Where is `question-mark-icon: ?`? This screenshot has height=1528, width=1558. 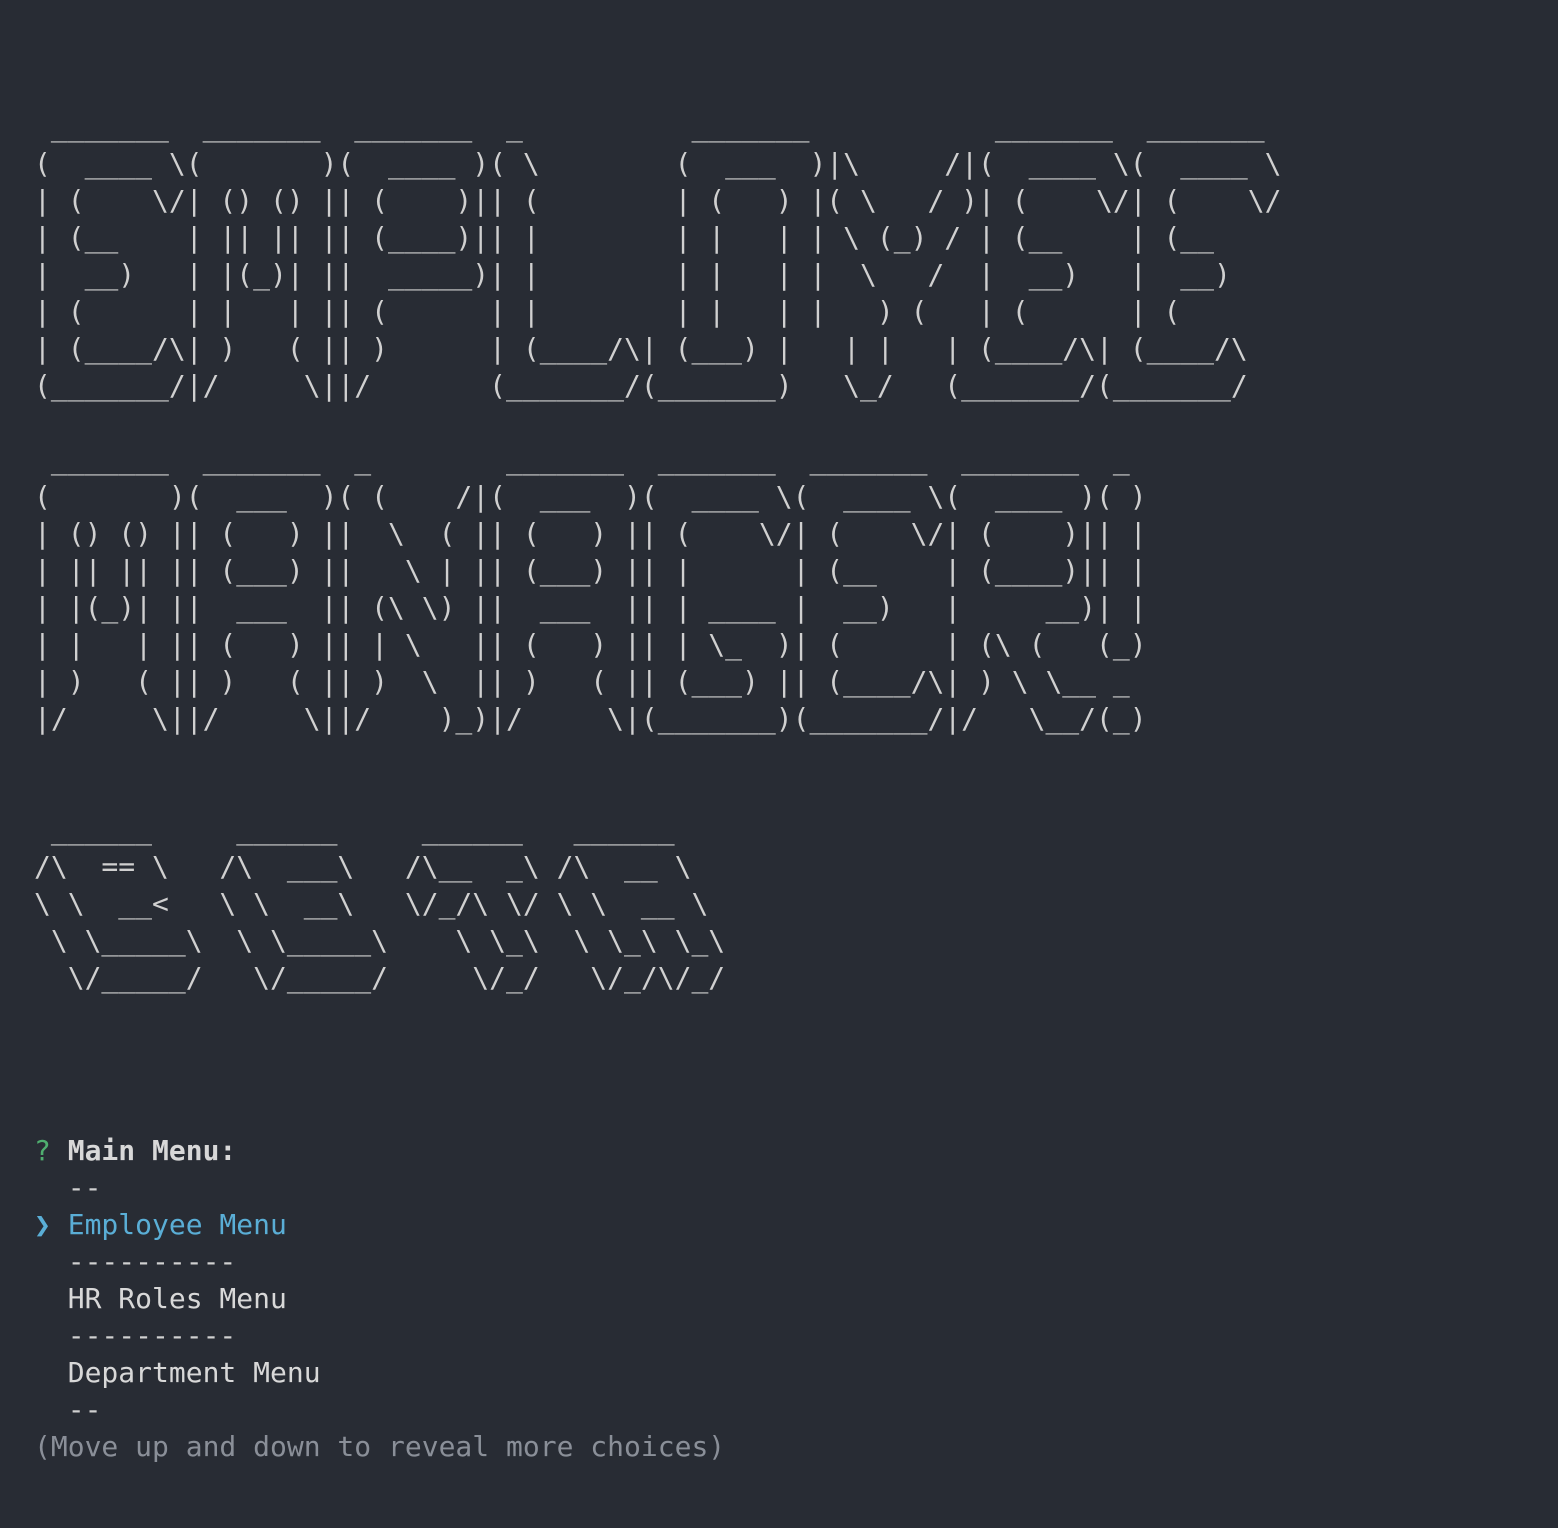
question-mark-icon: ? is located at coordinates (42, 1150).